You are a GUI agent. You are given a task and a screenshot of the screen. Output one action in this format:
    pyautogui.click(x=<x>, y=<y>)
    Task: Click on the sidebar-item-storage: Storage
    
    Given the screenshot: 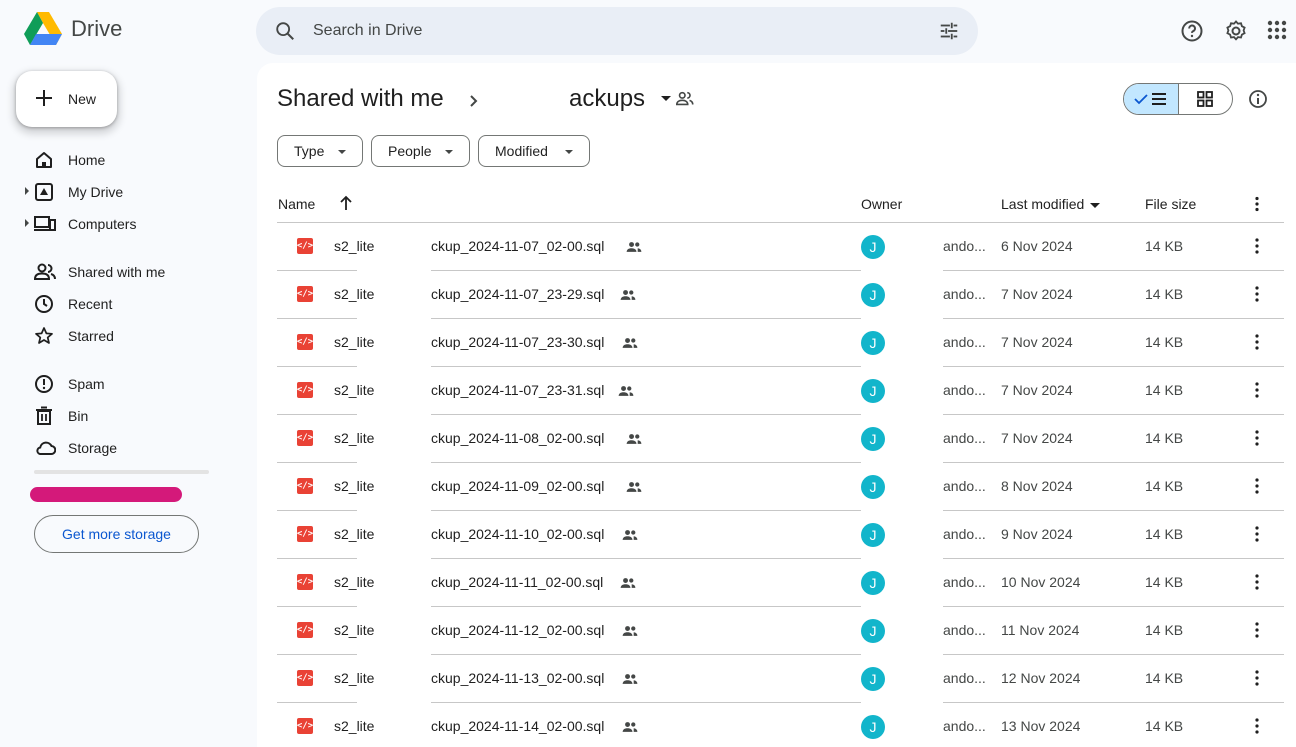 What is the action you would take?
    pyautogui.click(x=120, y=447)
    